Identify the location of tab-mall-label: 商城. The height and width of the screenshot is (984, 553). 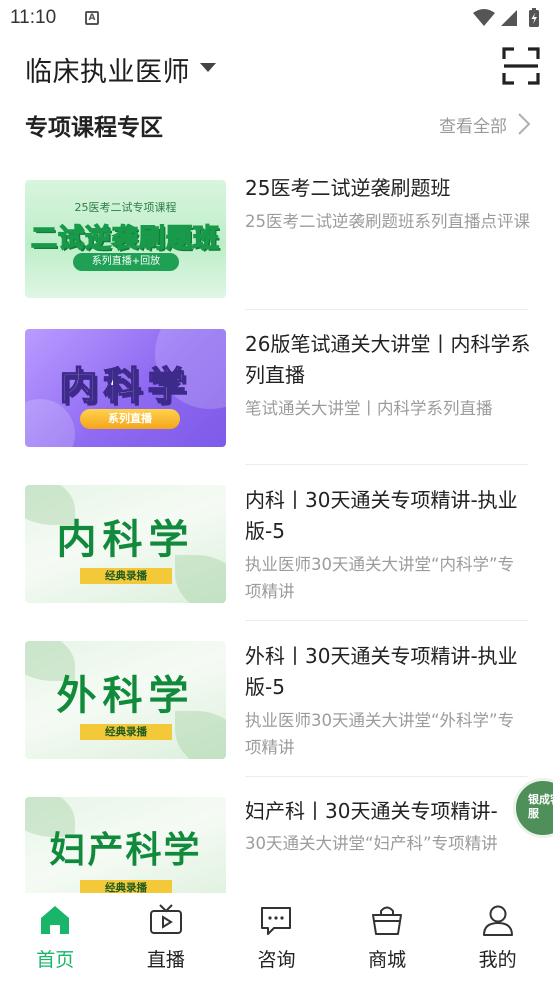
(387, 960).